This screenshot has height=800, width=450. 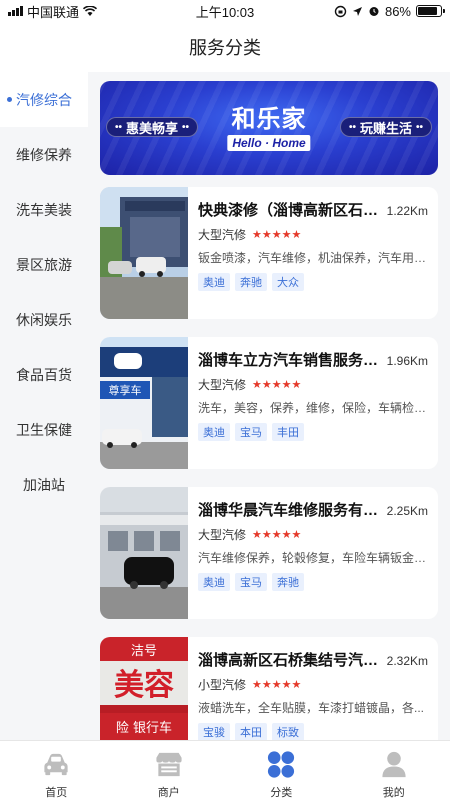 What do you see at coordinates (407, 211) in the screenshot?
I see `merchant-distance: 1.22Km` at bounding box center [407, 211].